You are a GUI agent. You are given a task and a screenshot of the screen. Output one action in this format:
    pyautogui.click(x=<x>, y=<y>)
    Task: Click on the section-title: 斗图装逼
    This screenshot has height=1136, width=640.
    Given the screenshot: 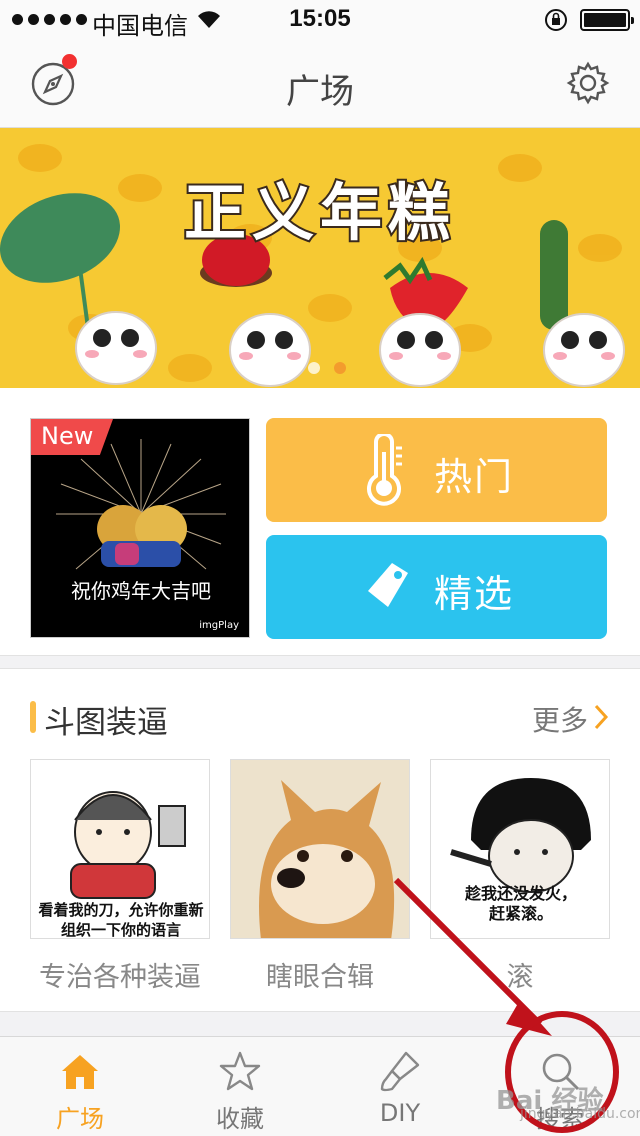 What is the action you would take?
    pyautogui.click(x=106, y=723)
    